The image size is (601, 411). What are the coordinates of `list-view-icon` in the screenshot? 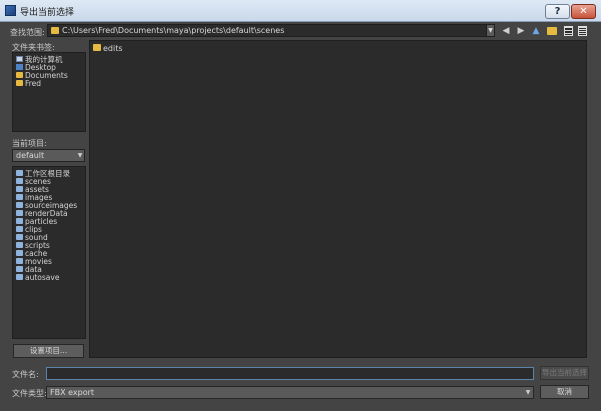 It's located at (568, 31).